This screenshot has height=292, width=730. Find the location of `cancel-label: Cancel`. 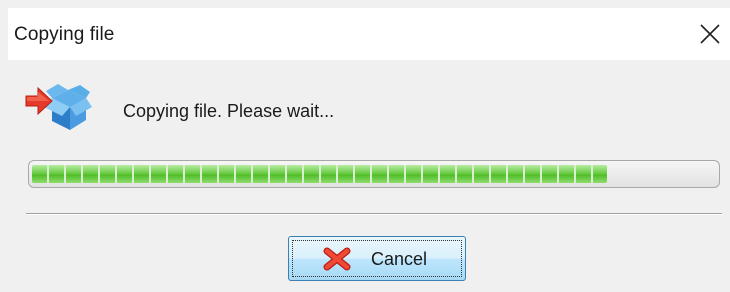

cancel-label: Cancel is located at coordinates (399, 259).